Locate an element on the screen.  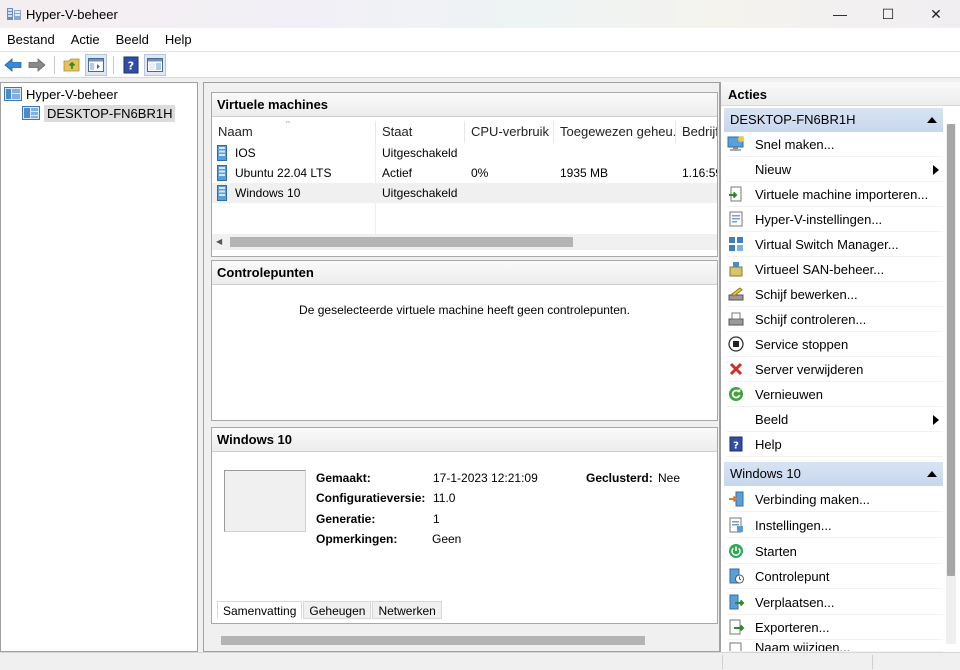
detail-notes-value: Geen is located at coordinates (447, 539).